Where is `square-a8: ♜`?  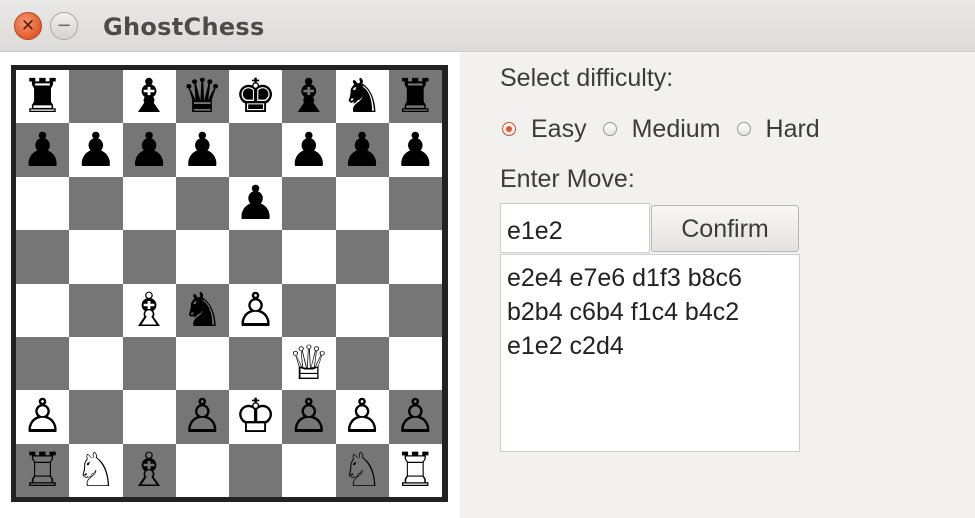 square-a8: ♜ is located at coordinates (43, 97).